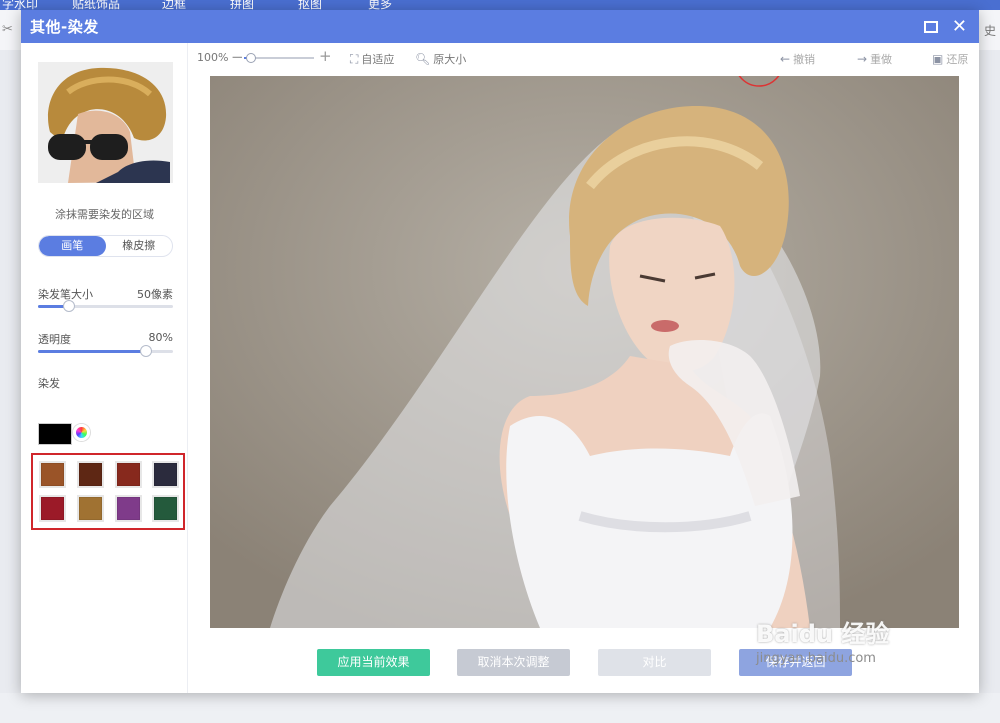 The image size is (1000, 723). I want to click on zoom-percent: 100%, so click(213, 57).